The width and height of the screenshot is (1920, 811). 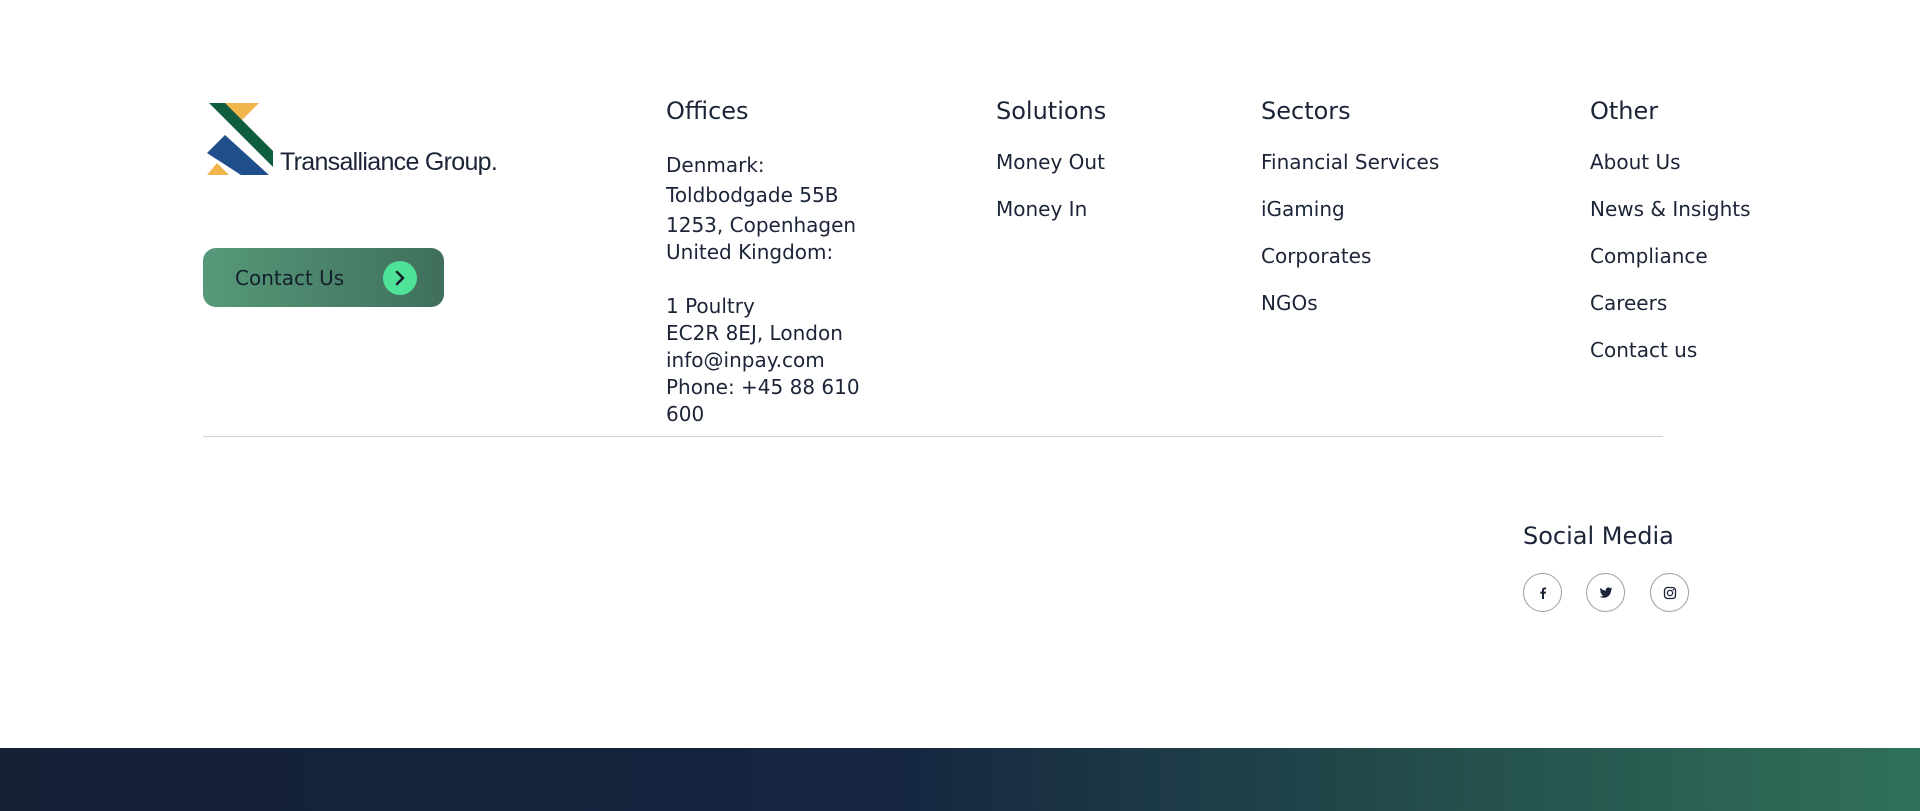 I want to click on link-contact-us: Contact us, so click(x=1643, y=350).